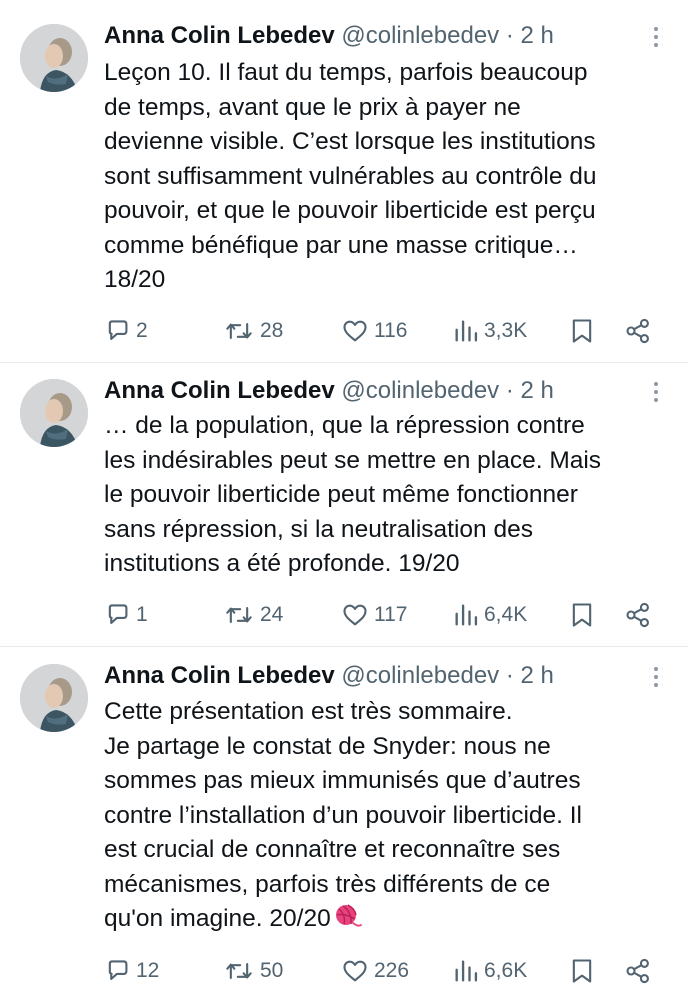 Image resolution: width=688 pixels, height=1000 pixels. I want to click on repost-button: 50, so click(252, 971).